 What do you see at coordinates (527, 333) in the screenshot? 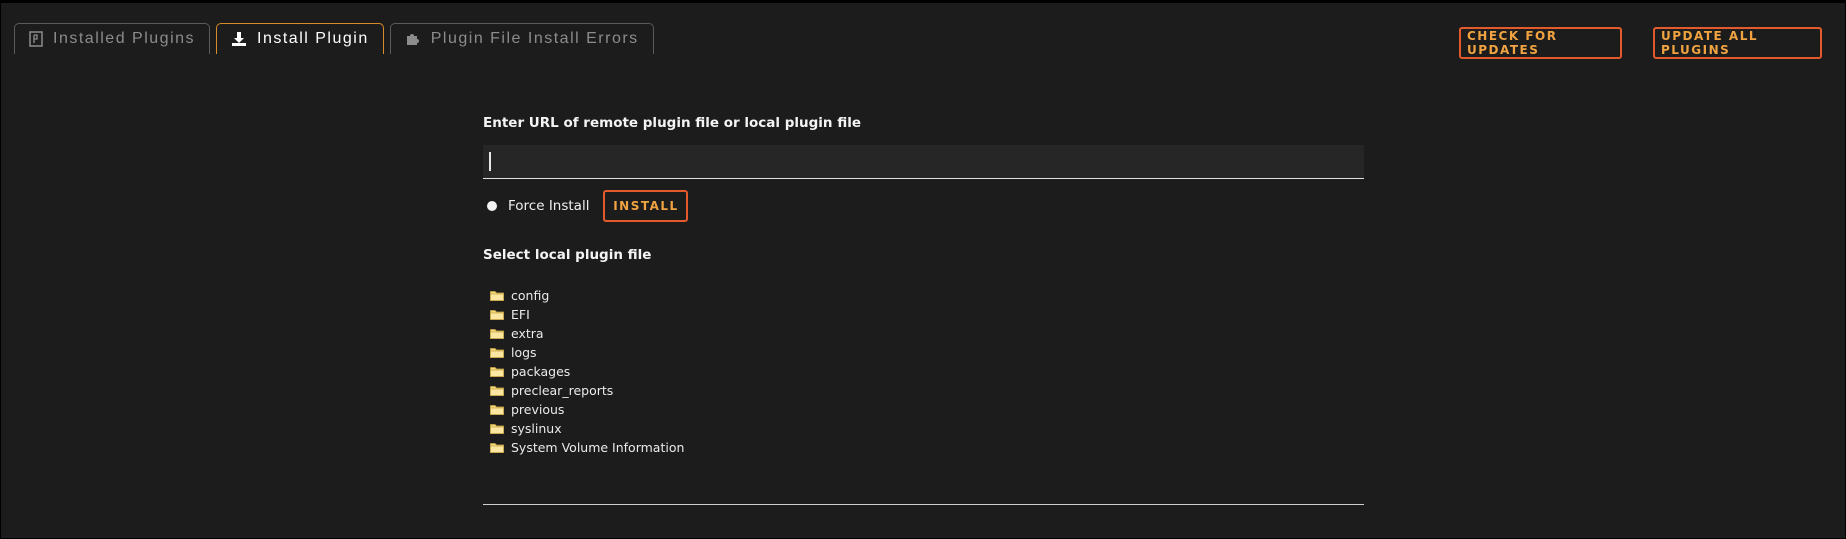
I see `folder-name: extra` at bounding box center [527, 333].